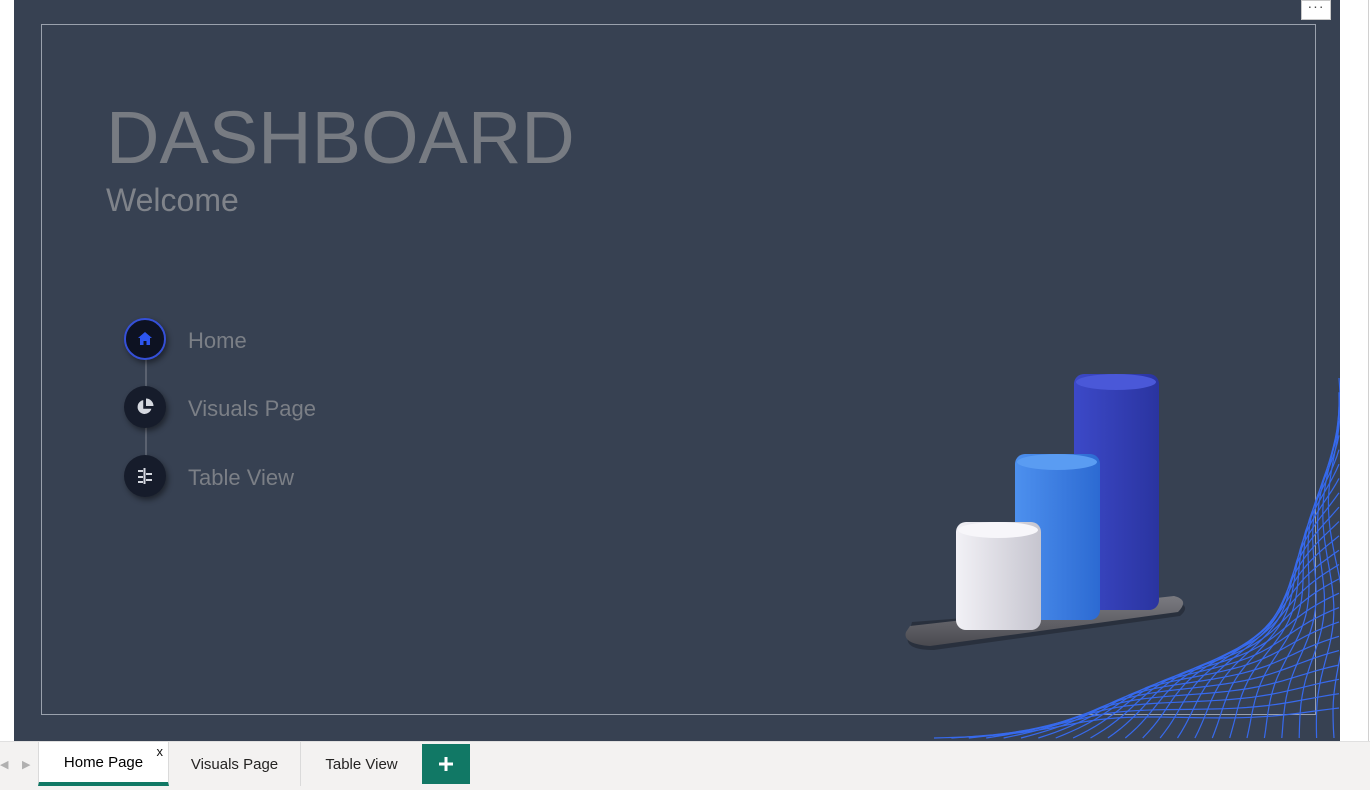 Image resolution: width=1370 pixels, height=790 pixels. Describe the element at coordinates (1045, 512) in the screenshot. I see `bar-chart-illustration` at that location.